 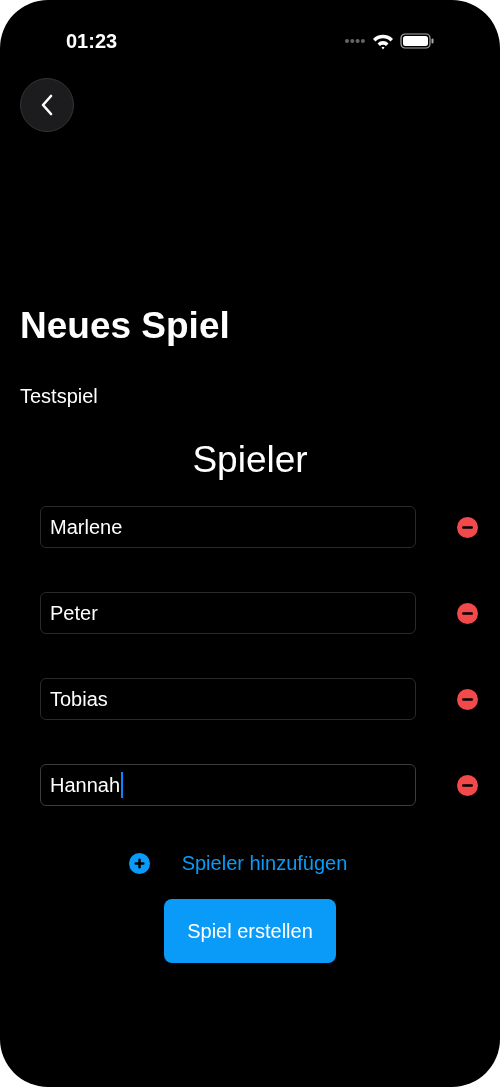 I want to click on players-heading: Spieler, so click(x=250, y=460).